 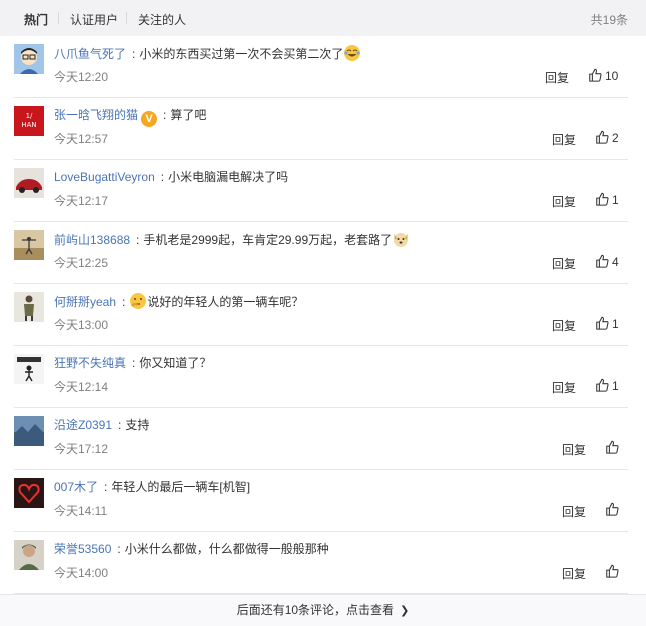 What do you see at coordinates (268, 240) in the screenshot?
I see `comment-text: 手机老是2999起，车肯定29.99万起，老套路了` at bounding box center [268, 240].